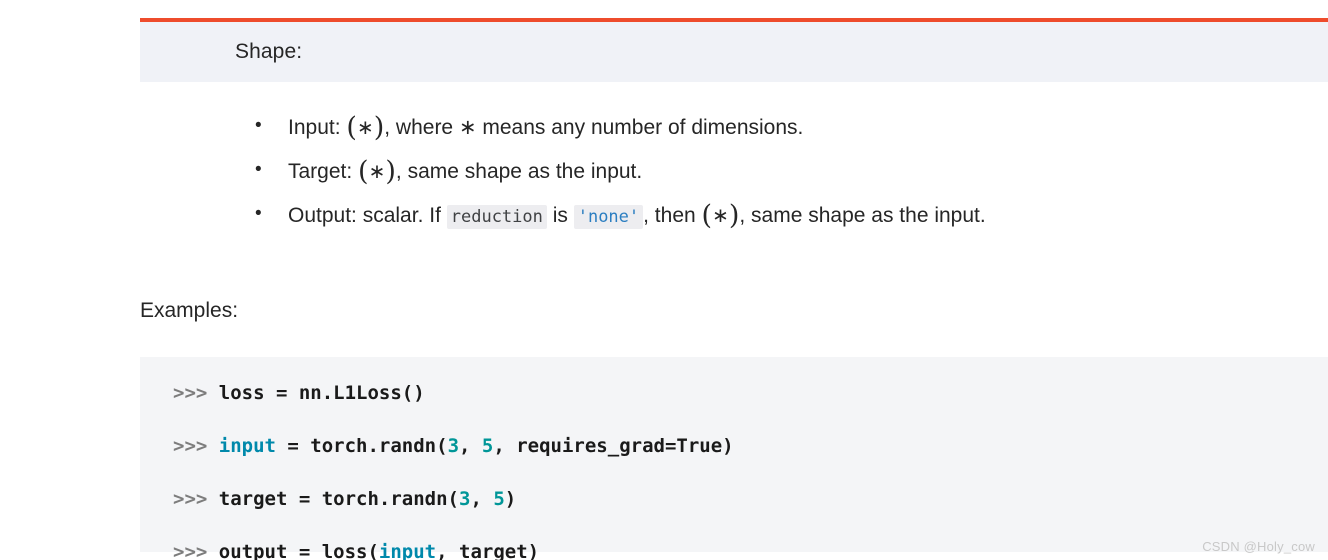 Image resolution: width=1328 pixels, height=560 pixels. Describe the element at coordinates (488, 550) in the screenshot. I see `code-token: , target)` at that location.